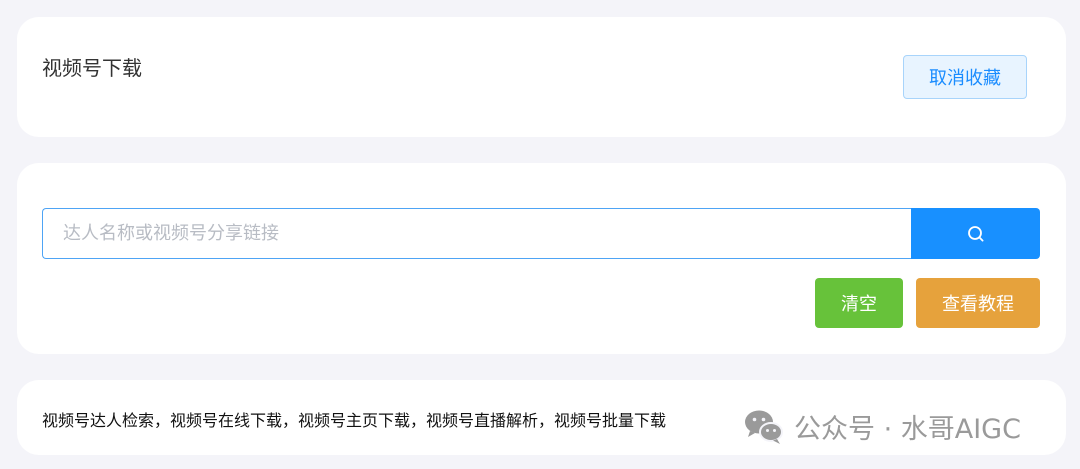 This screenshot has height=469, width=1080. I want to click on search-bar, so click(541, 233).